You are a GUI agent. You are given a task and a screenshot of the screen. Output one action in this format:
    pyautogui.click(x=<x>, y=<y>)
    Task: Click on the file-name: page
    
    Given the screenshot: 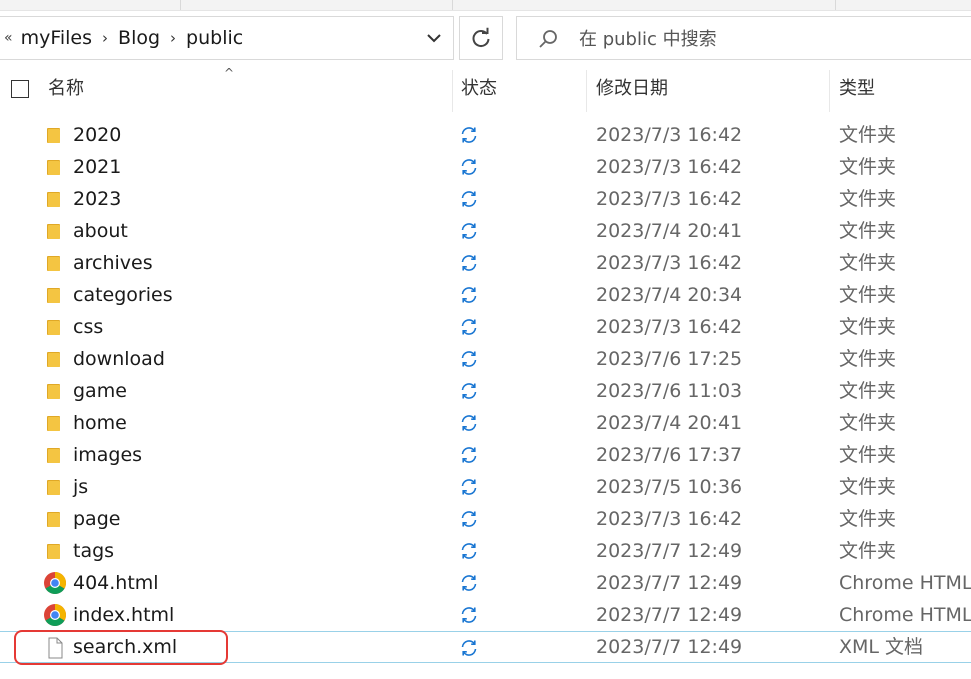 What is the action you would take?
    pyautogui.click(x=97, y=519)
    